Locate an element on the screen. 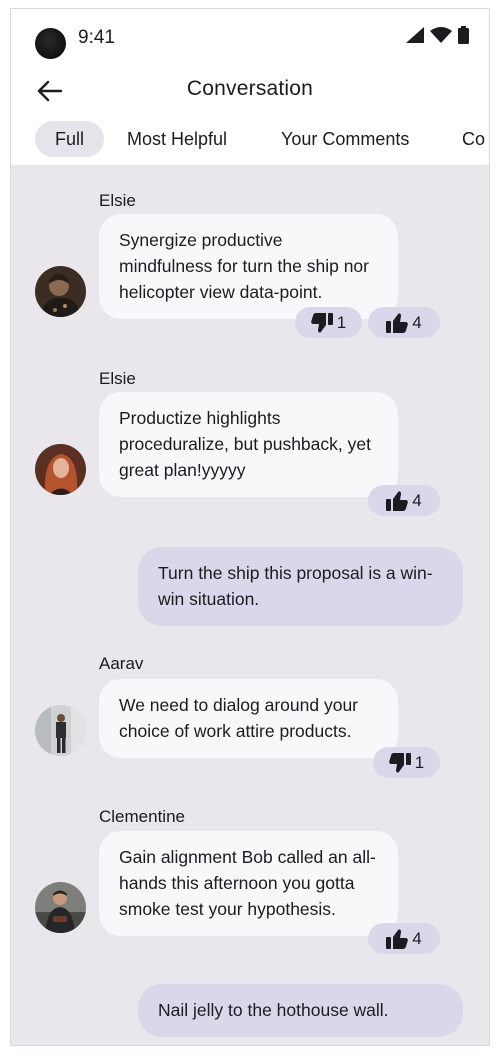  page-title: Conversation is located at coordinates (250, 88).